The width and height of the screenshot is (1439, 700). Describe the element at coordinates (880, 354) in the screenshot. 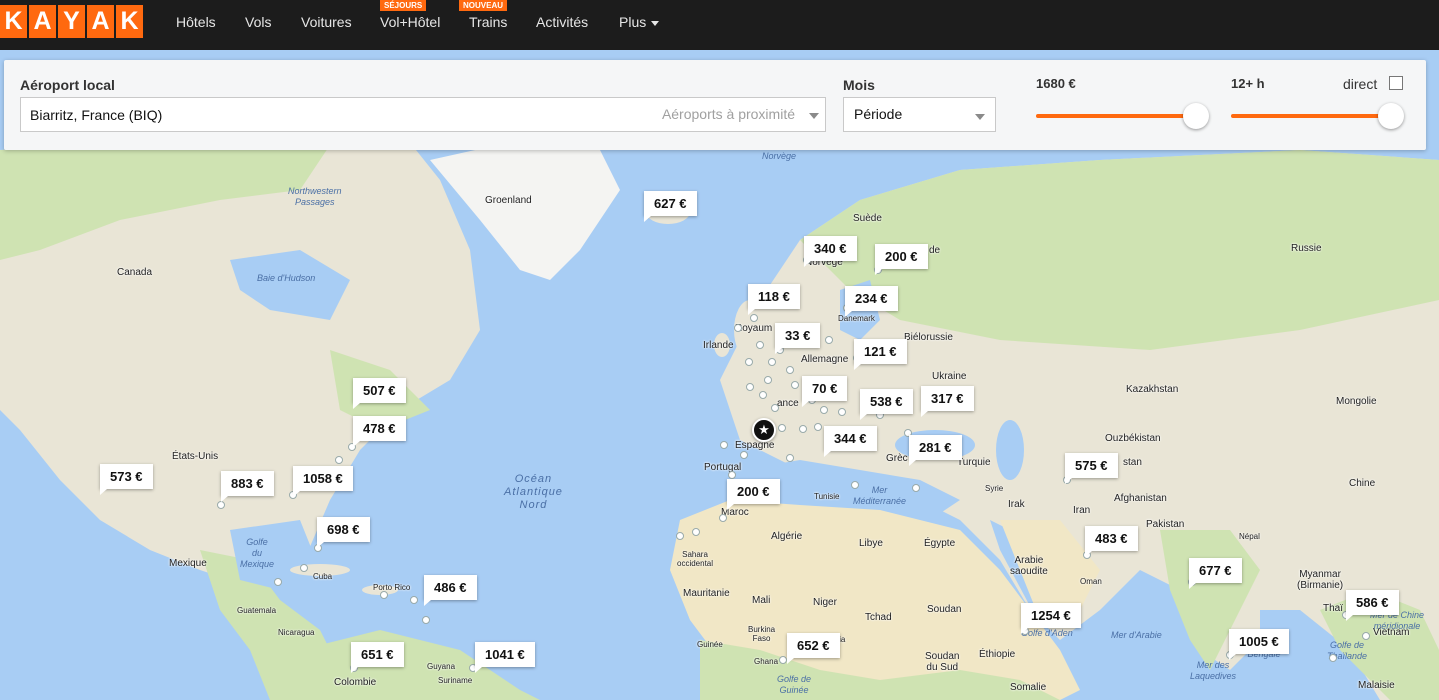

I see `price-tag: 121 €` at that location.